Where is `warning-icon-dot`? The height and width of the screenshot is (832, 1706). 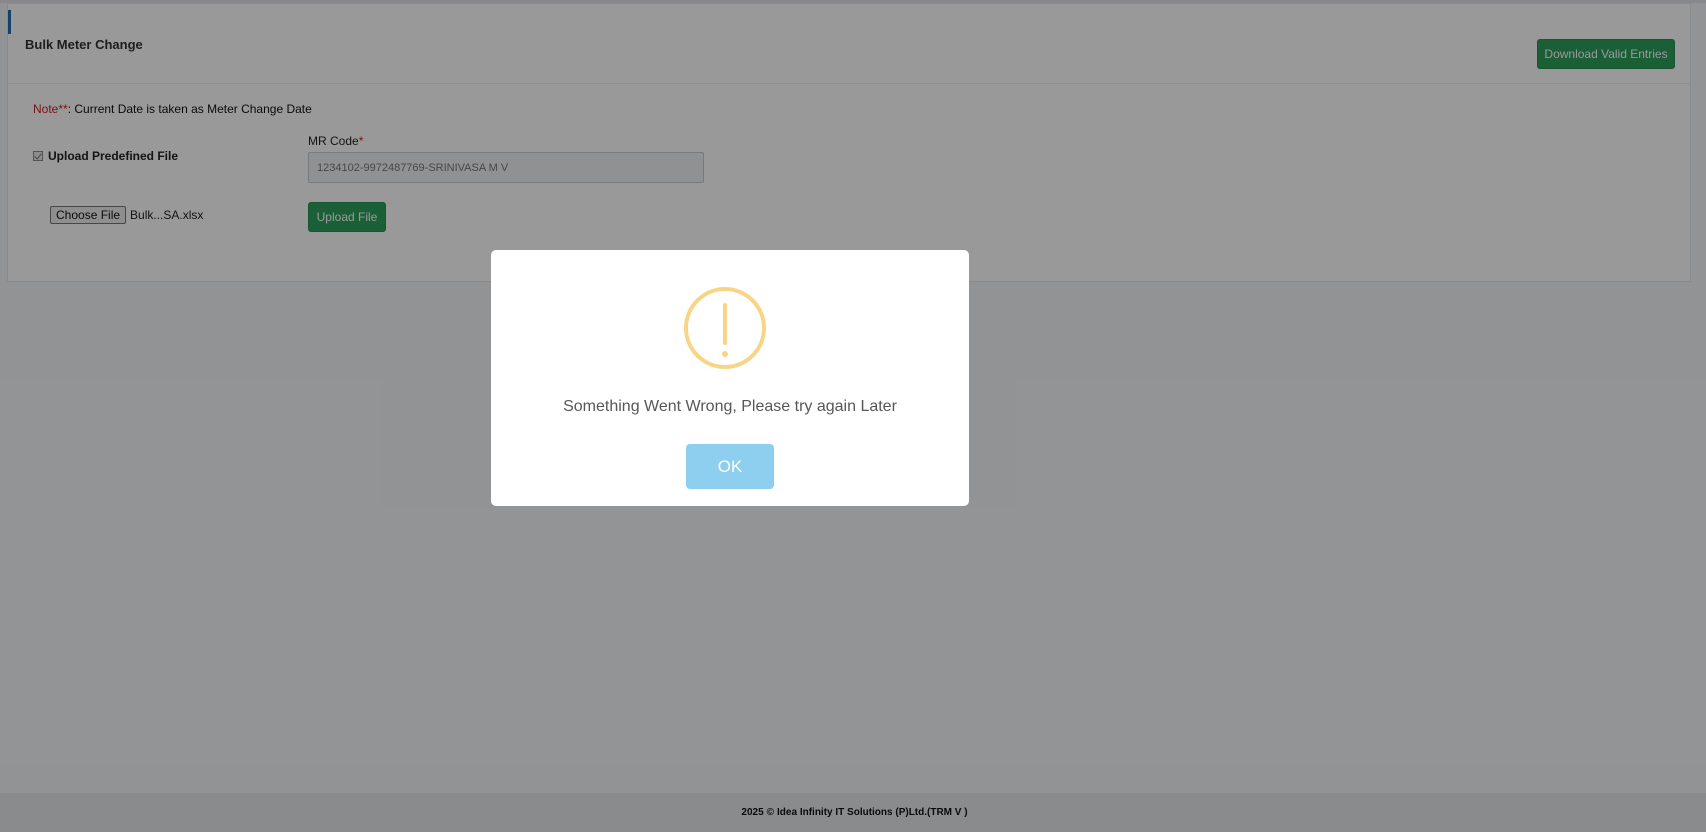
warning-icon-dot is located at coordinates (725, 354).